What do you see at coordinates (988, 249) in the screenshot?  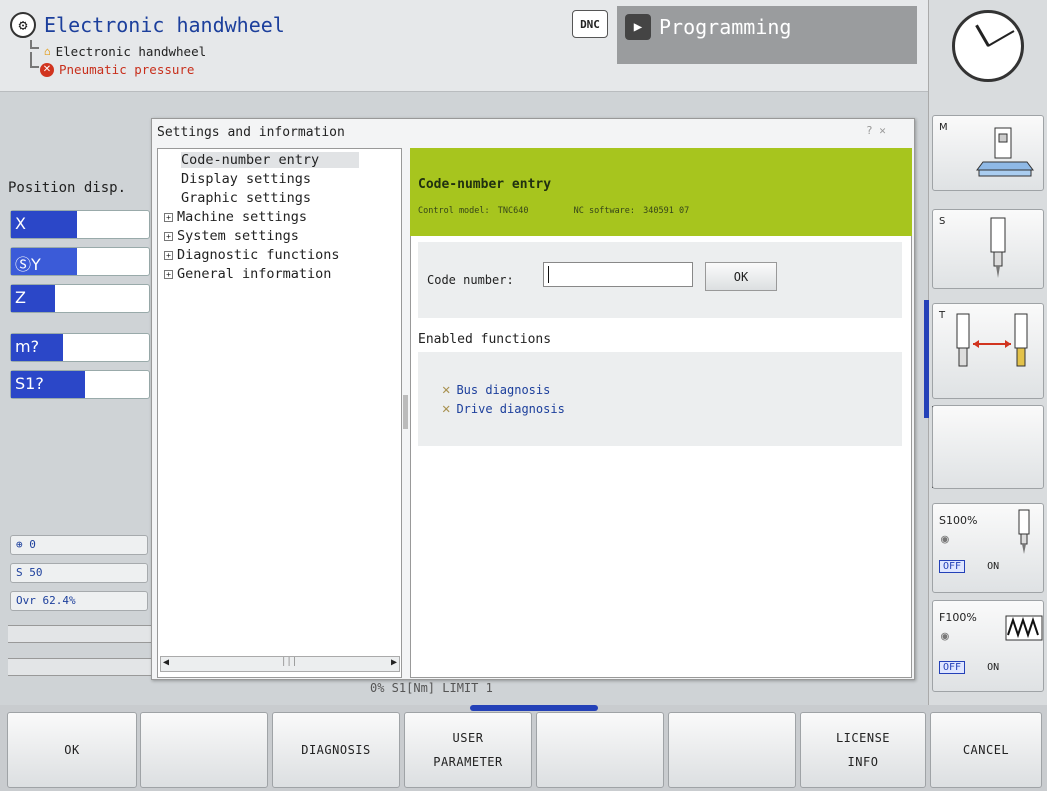 I see `s-function-softkey: S` at bounding box center [988, 249].